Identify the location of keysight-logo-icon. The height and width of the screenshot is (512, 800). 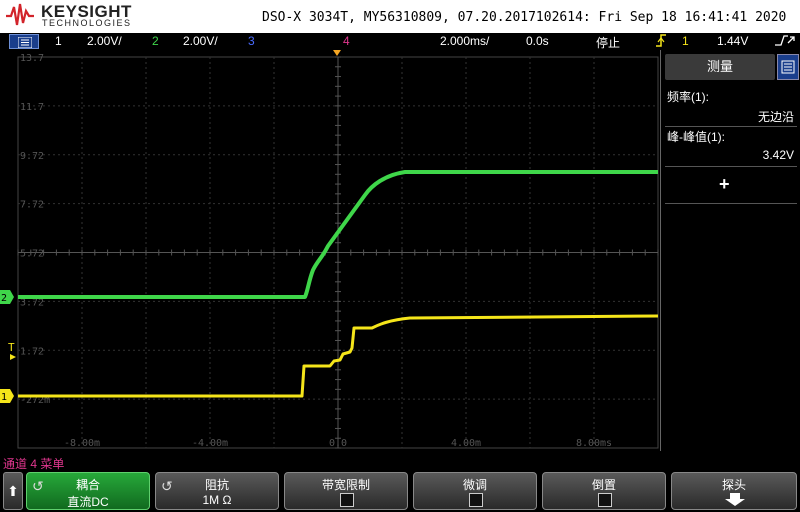
(20, 14).